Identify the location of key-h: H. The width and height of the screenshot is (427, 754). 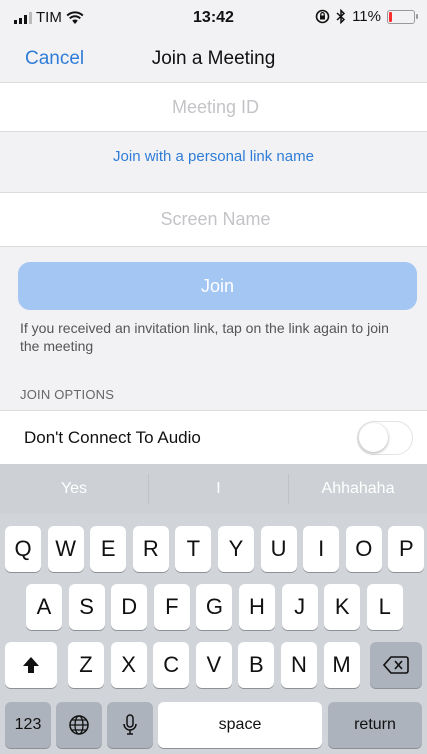
(257, 607).